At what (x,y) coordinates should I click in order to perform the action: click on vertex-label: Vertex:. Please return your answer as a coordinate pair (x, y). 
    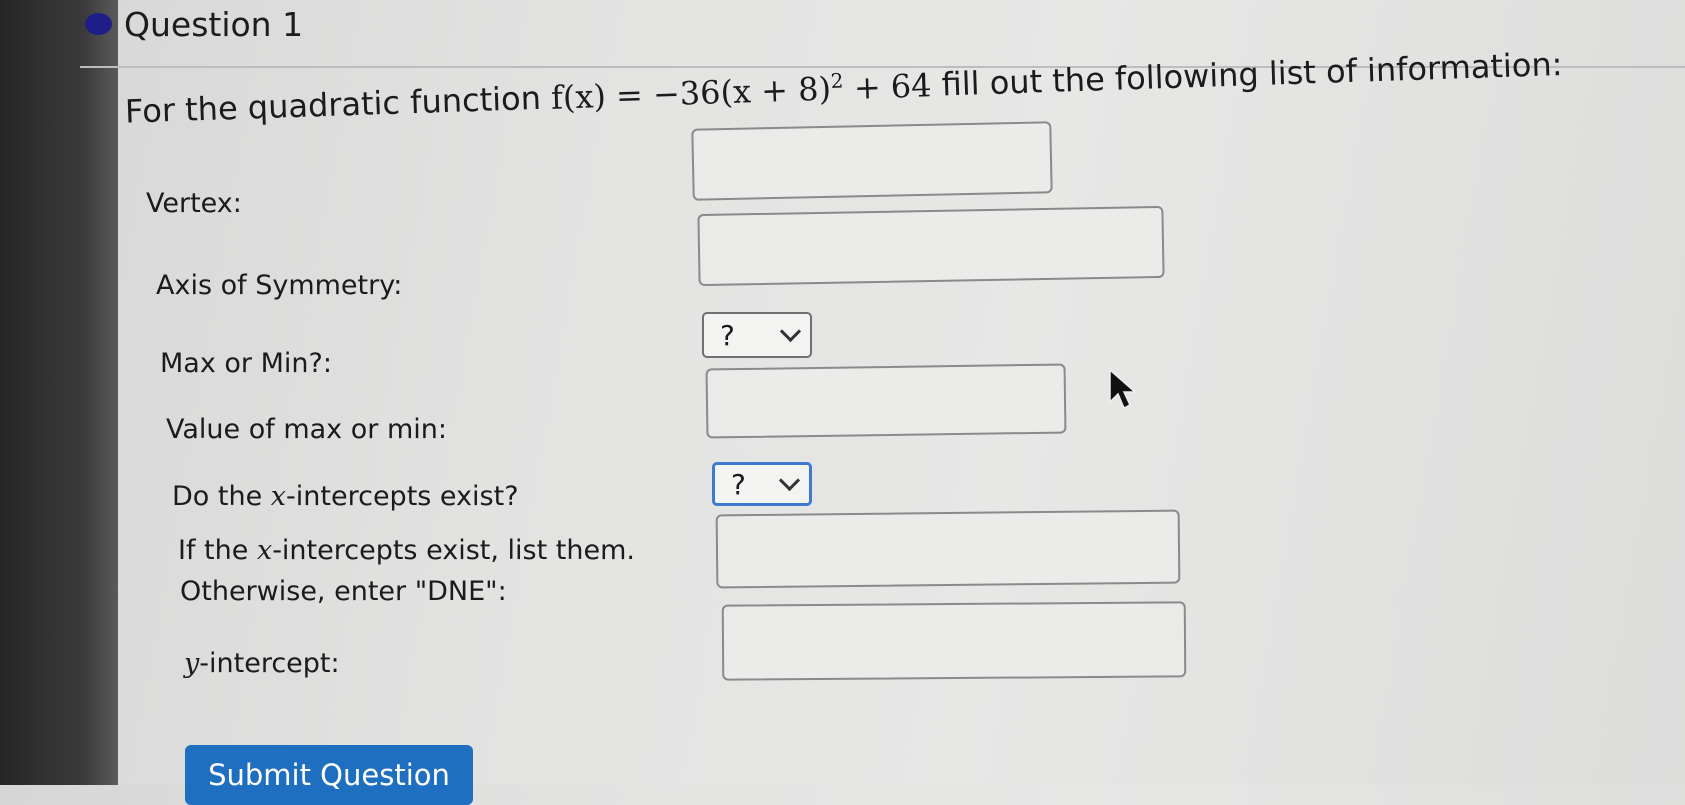
    Looking at the image, I should click on (194, 203).